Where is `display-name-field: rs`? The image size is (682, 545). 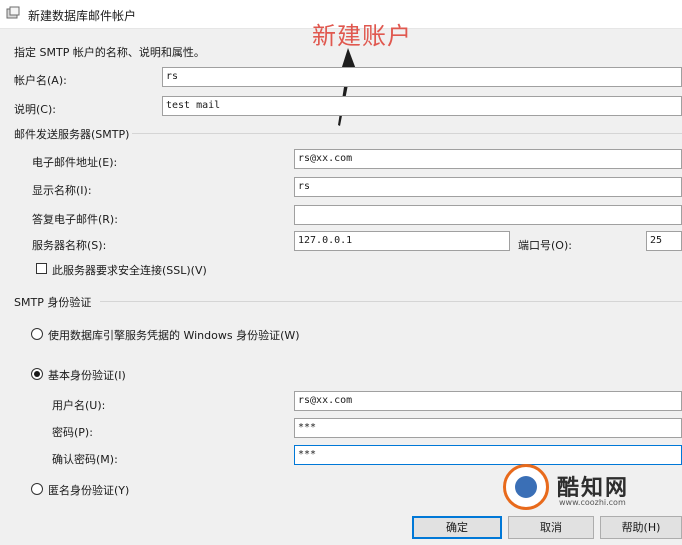
display-name-field: rs is located at coordinates (488, 187).